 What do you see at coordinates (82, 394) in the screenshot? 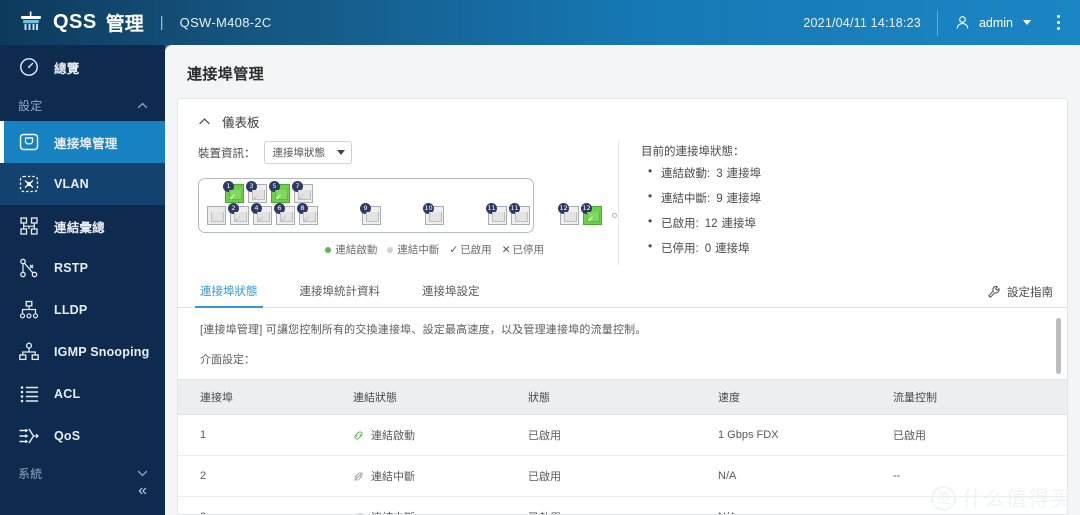
I see `sidebar-item-acl: ACL` at bounding box center [82, 394].